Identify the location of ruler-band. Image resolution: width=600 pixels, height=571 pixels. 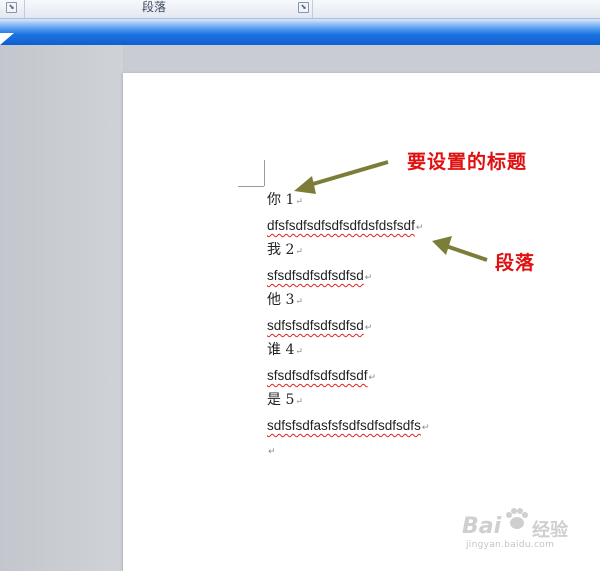
(300, 32).